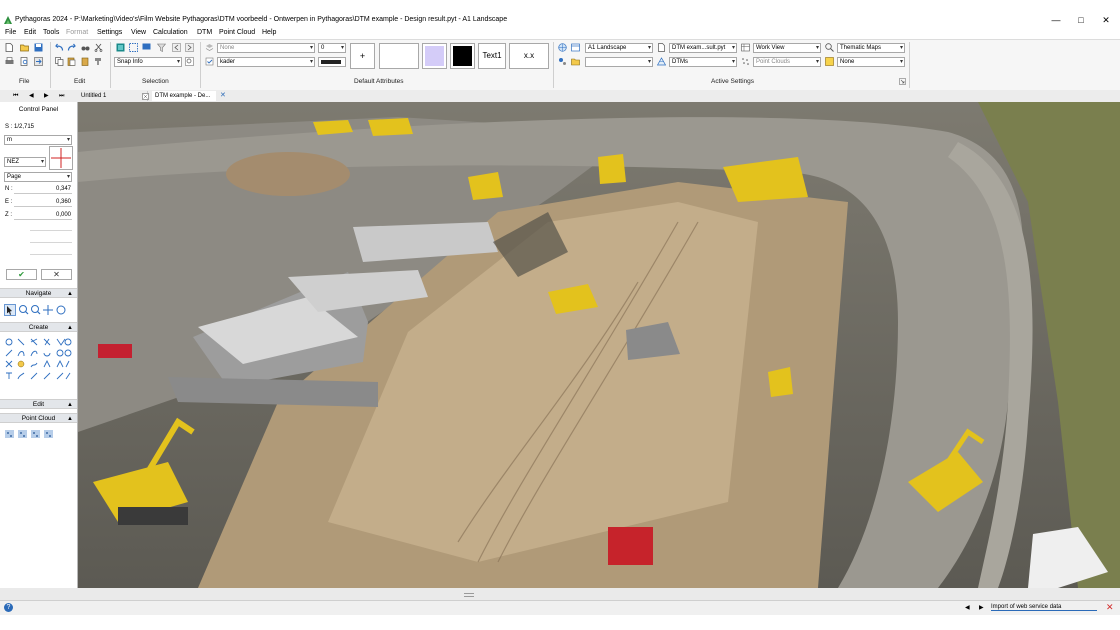  What do you see at coordinates (575, 62) in the screenshot?
I see `folder-icon` at bounding box center [575, 62].